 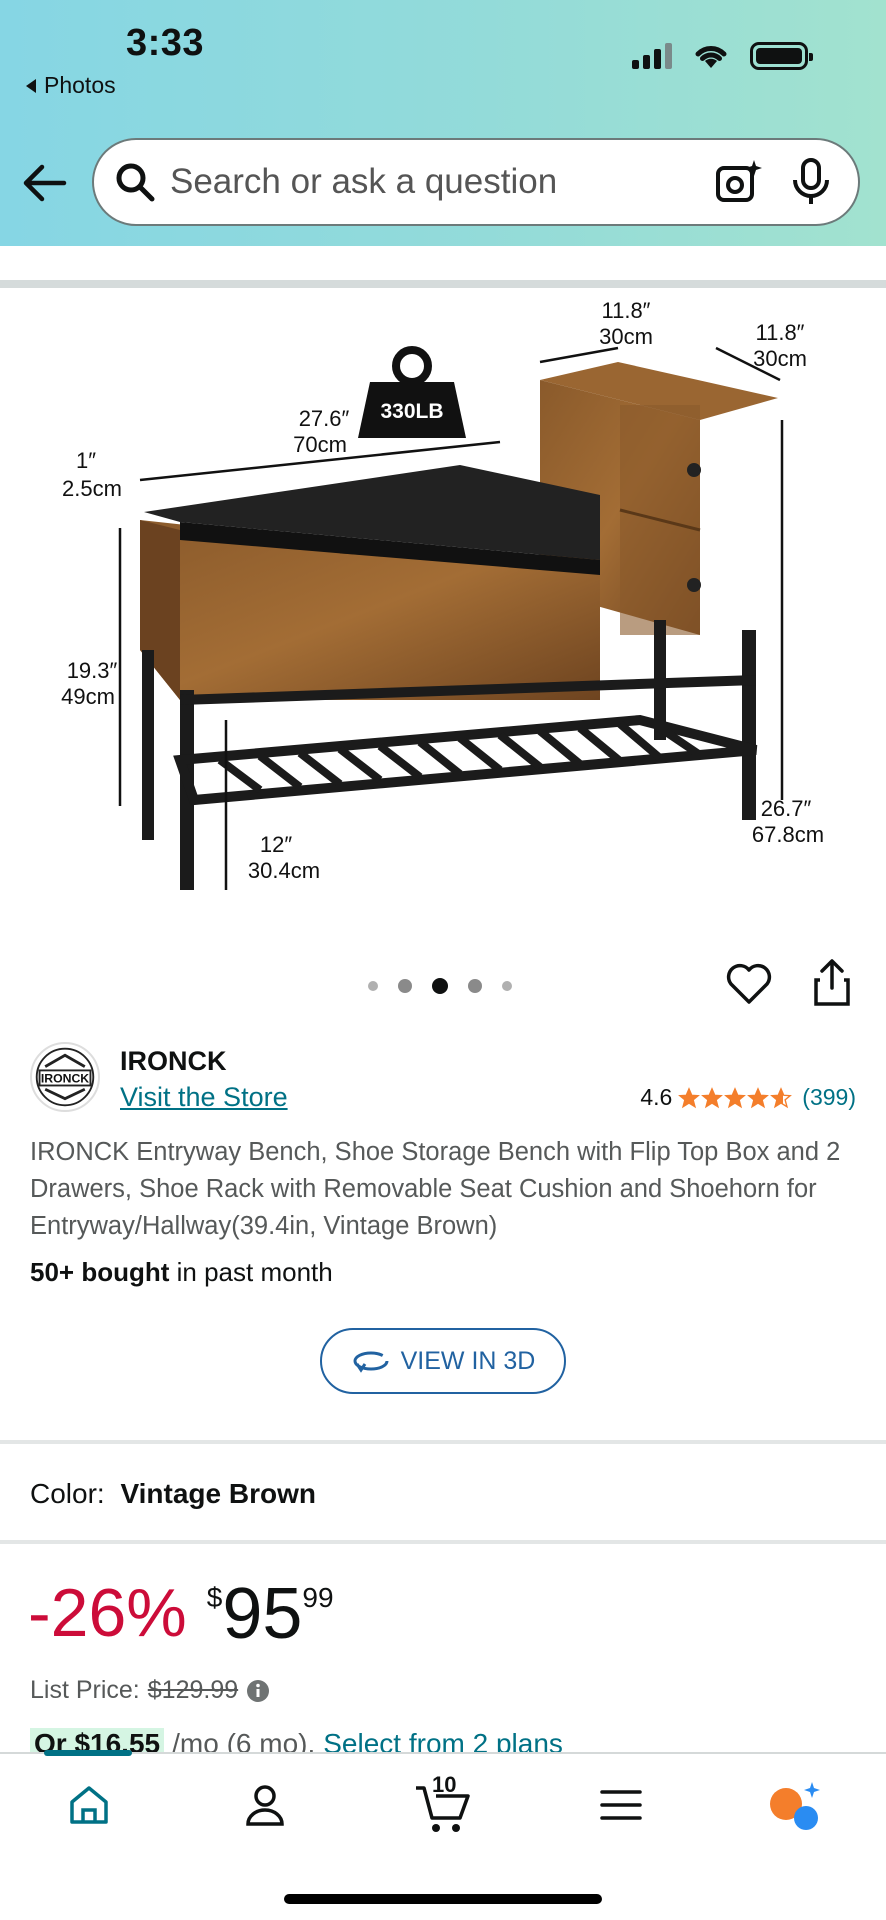 I want to click on dim-top-width-in: 11.8″, so click(x=626, y=310).